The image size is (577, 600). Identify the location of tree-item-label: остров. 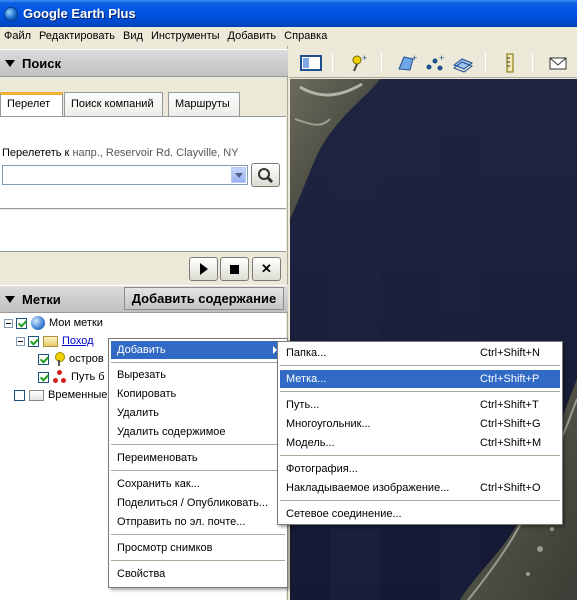
(86, 359).